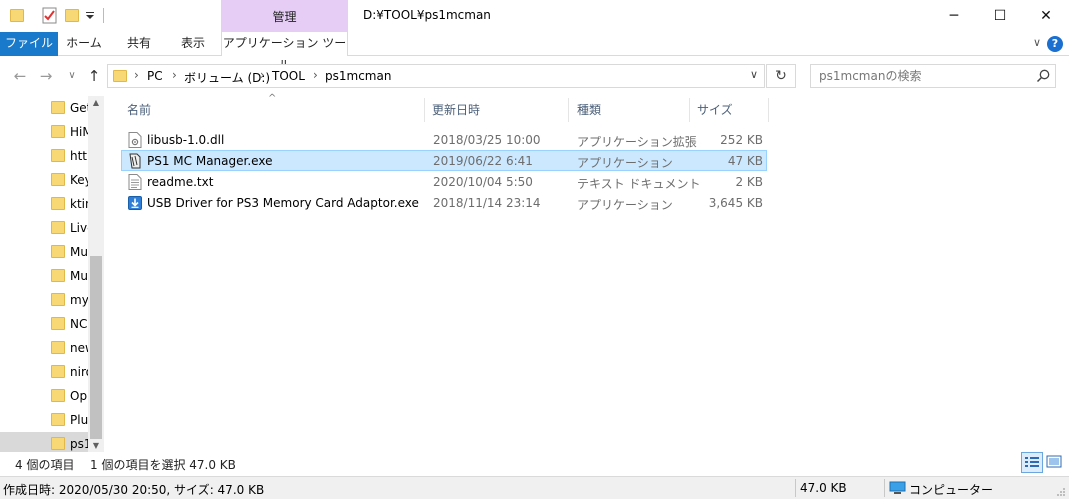 The height and width of the screenshot is (499, 1069). I want to click on nav-item-label: HiM, so click(79, 132).